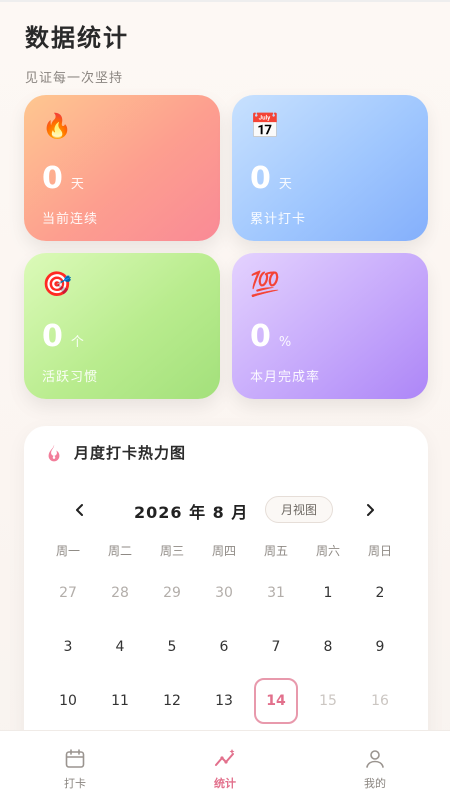 Image resolution: width=450 pixels, height=800 pixels. I want to click on day-number: 5, so click(172, 647).